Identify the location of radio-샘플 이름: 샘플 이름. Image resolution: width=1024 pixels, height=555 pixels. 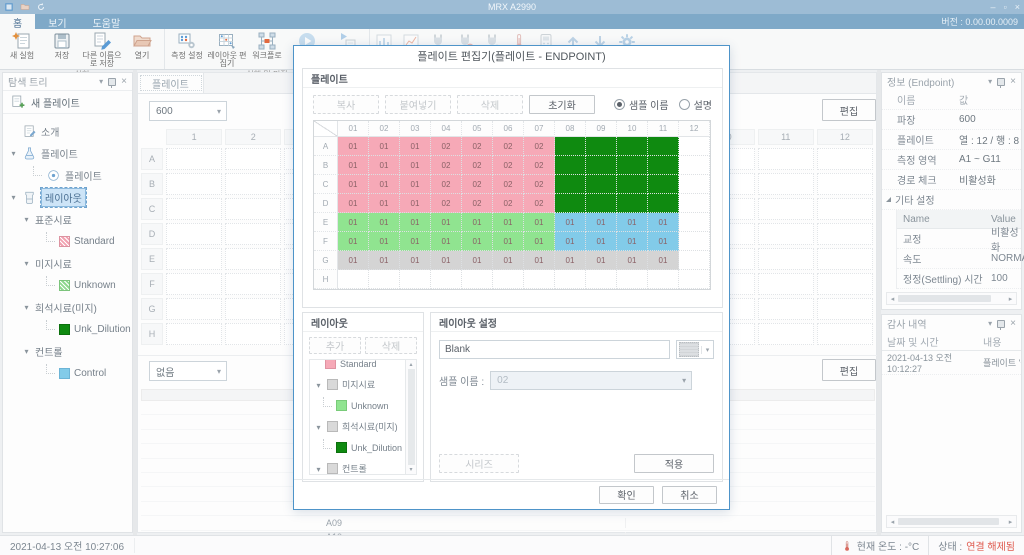
(641, 104).